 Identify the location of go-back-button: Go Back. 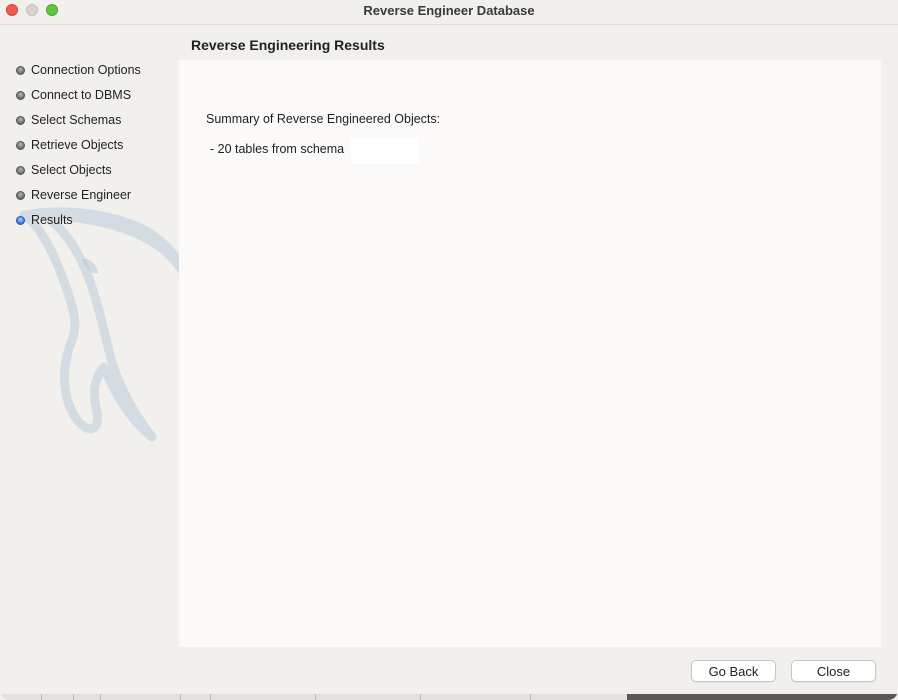
(733, 671).